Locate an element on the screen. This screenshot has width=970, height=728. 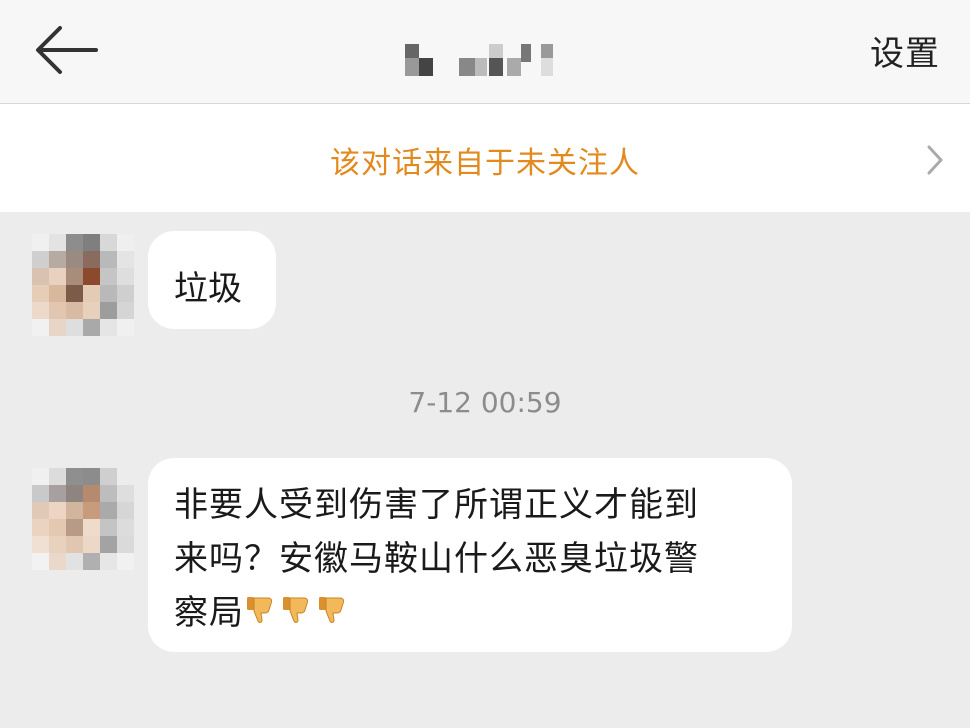
chat-header: 设置 is located at coordinates (485, 52).